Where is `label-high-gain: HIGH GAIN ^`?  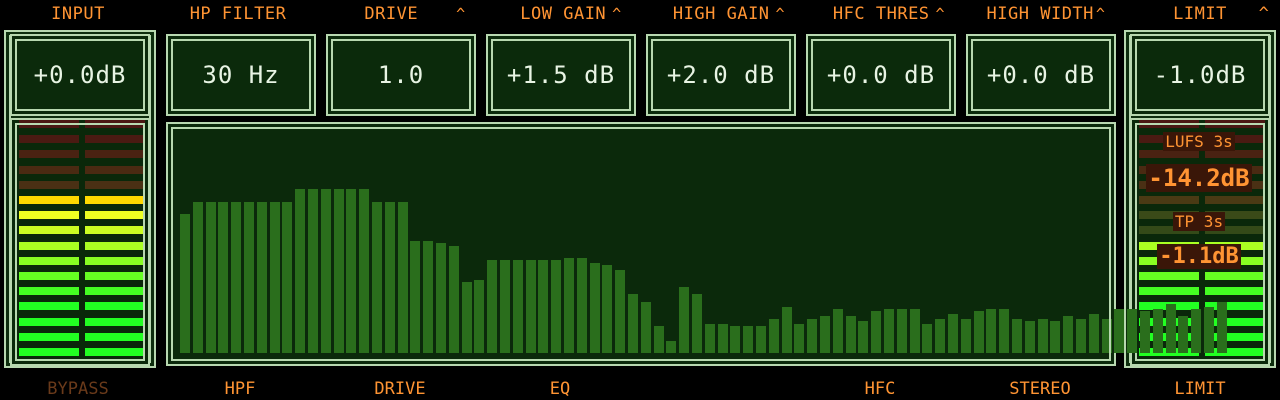
label-high-gain: HIGH GAIN ^ is located at coordinates (729, 14).